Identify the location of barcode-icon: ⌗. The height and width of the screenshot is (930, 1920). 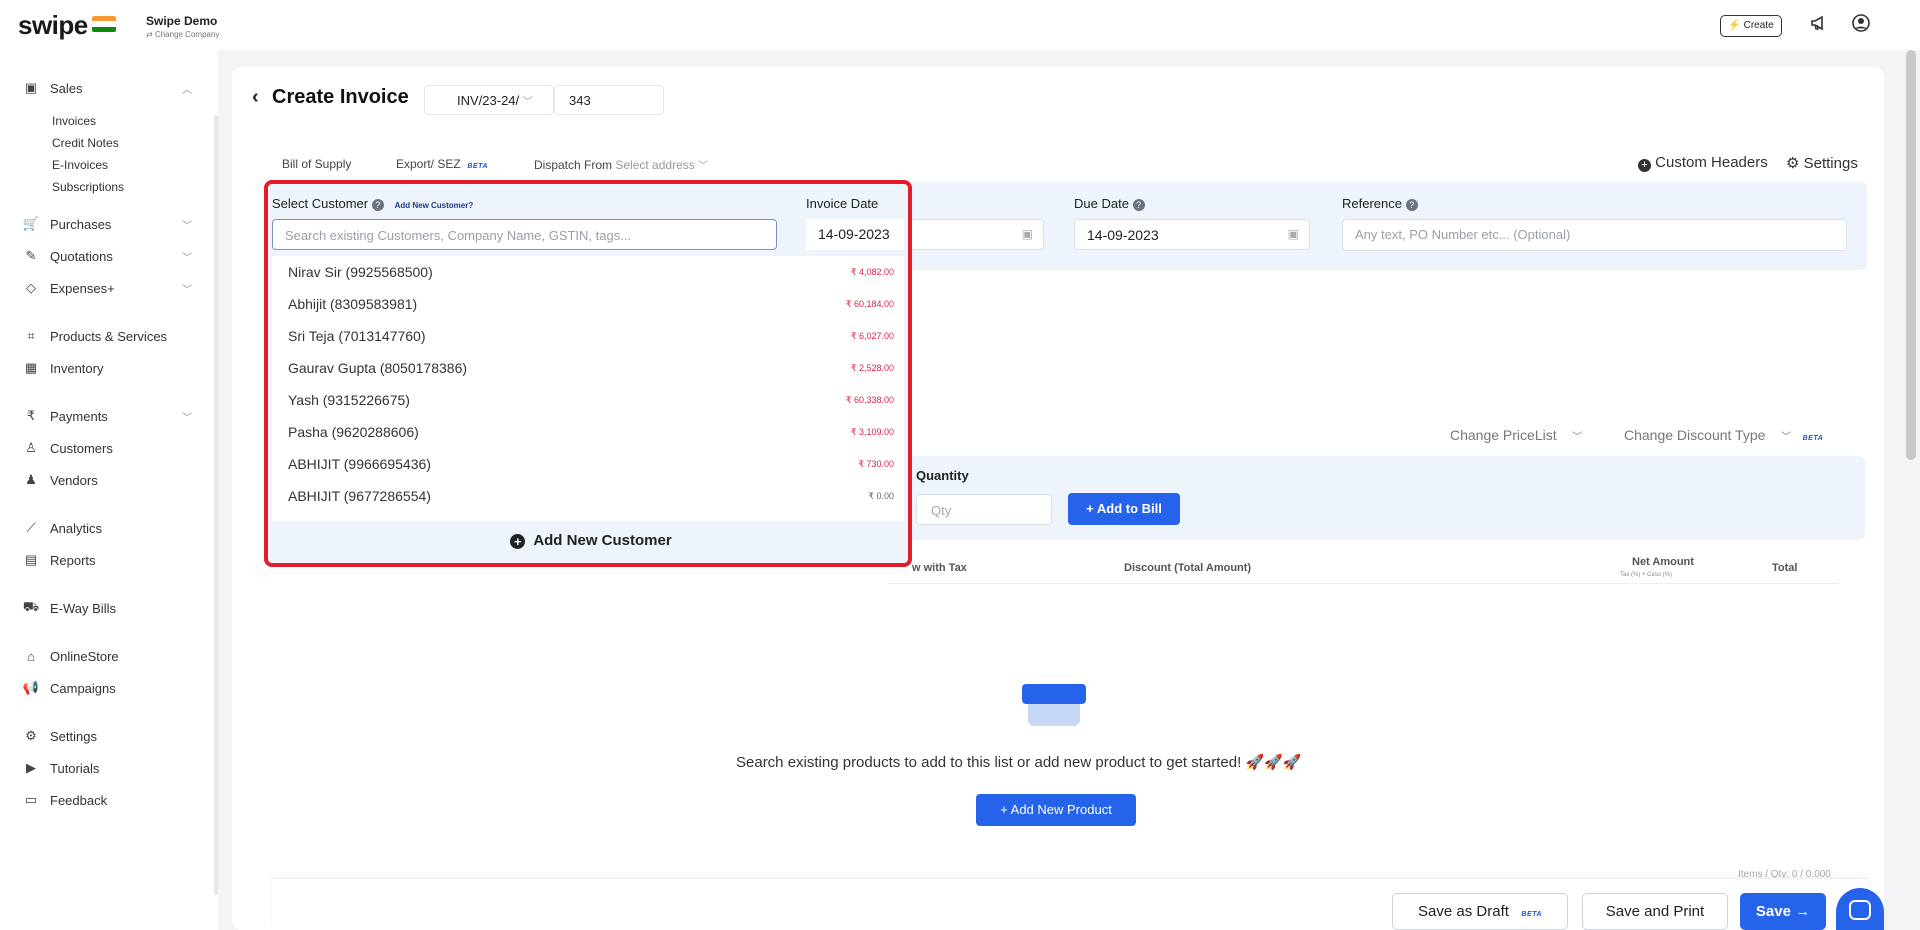
(31, 335).